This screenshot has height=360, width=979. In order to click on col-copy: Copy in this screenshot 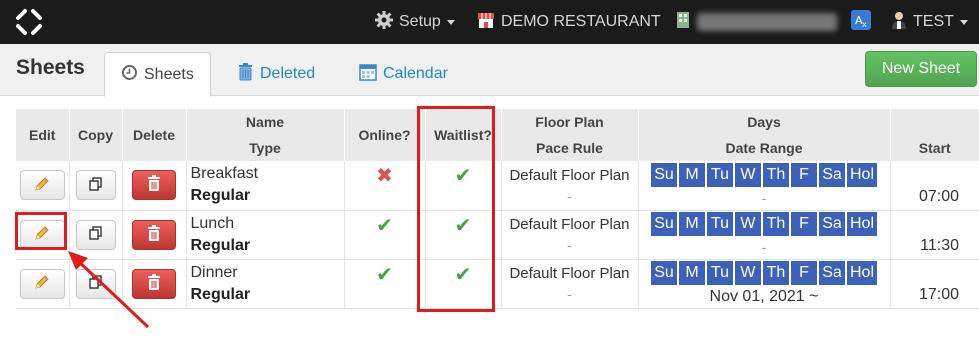, I will do `click(95, 135)`.